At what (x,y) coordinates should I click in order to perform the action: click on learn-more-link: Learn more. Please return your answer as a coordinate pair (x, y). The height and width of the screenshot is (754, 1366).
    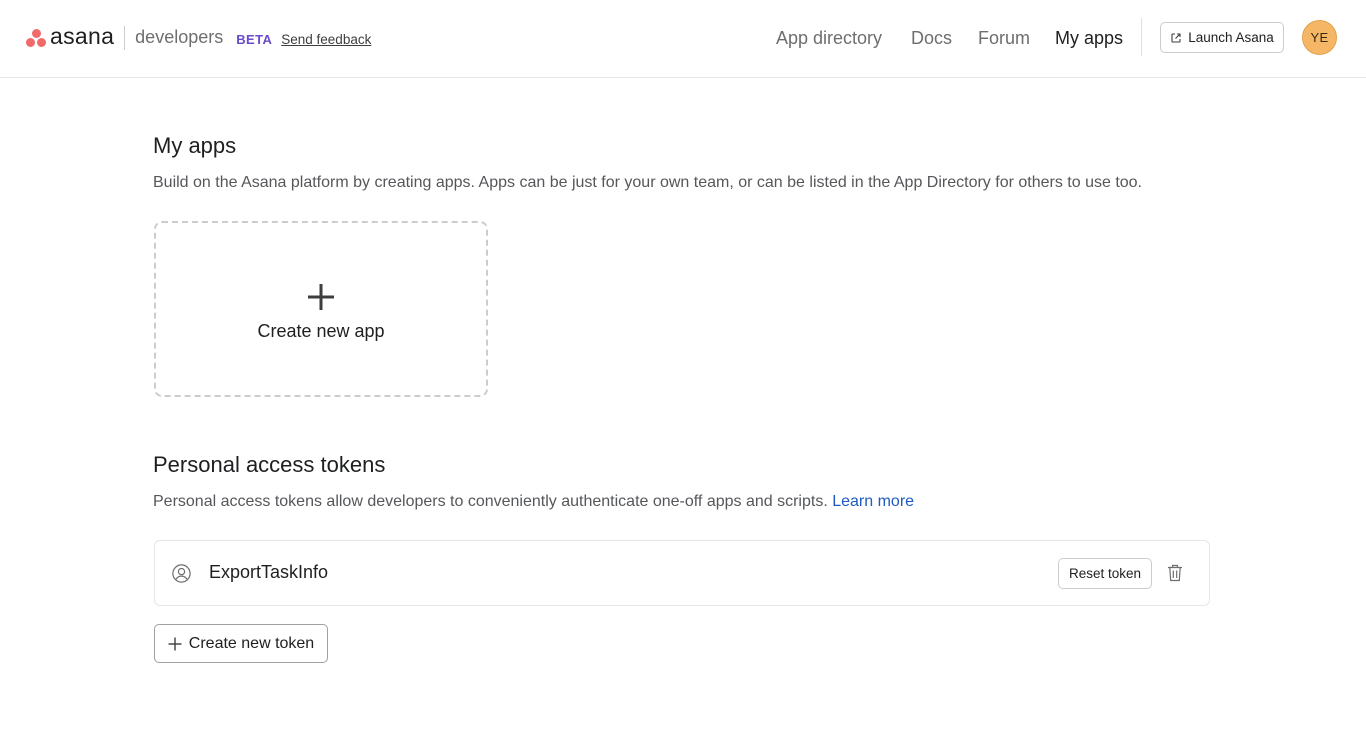
    Looking at the image, I should click on (873, 501).